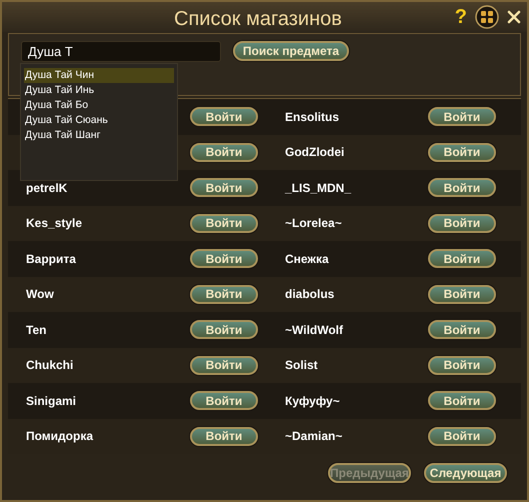  Describe the element at coordinates (315, 153) in the screenshot. I see `shop-owner-name: GodZlodei` at that location.